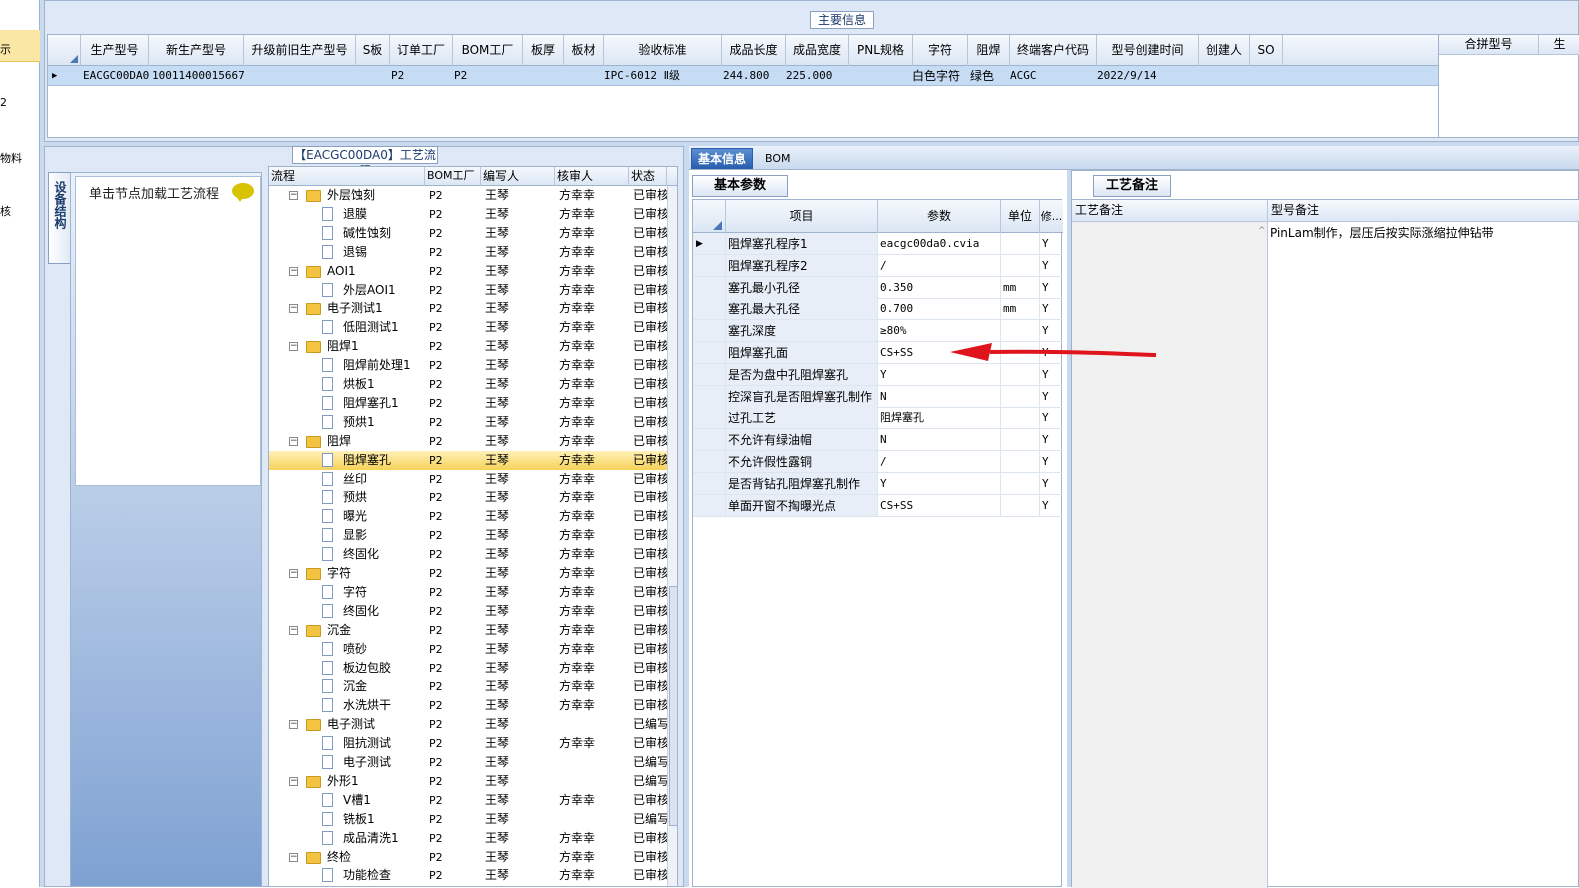 This screenshot has height=888, width=1579. What do you see at coordinates (468, 781) in the screenshot?
I see `tree-row: − 外形1 P2 王琴 已编写` at bounding box center [468, 781].